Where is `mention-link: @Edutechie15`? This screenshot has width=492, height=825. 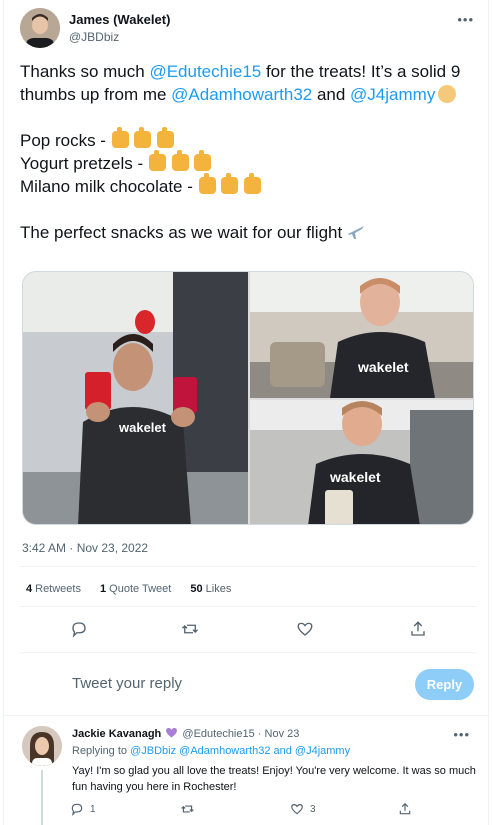
mention-link: @Edutechie15 is located at coordinates (205, 71).